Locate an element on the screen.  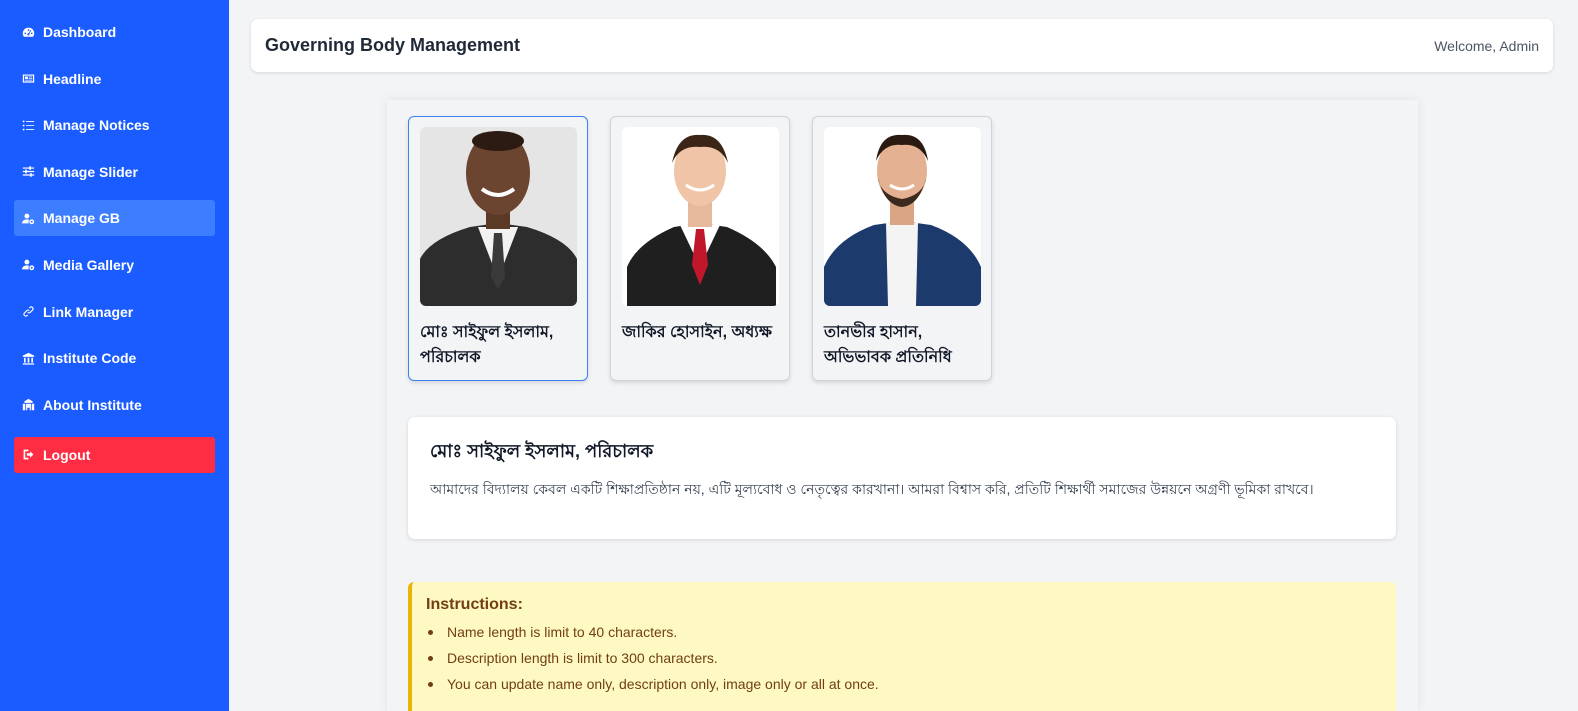
instruction-item: Name length is limit to 40 characters. is located at coordinates (904, 637).